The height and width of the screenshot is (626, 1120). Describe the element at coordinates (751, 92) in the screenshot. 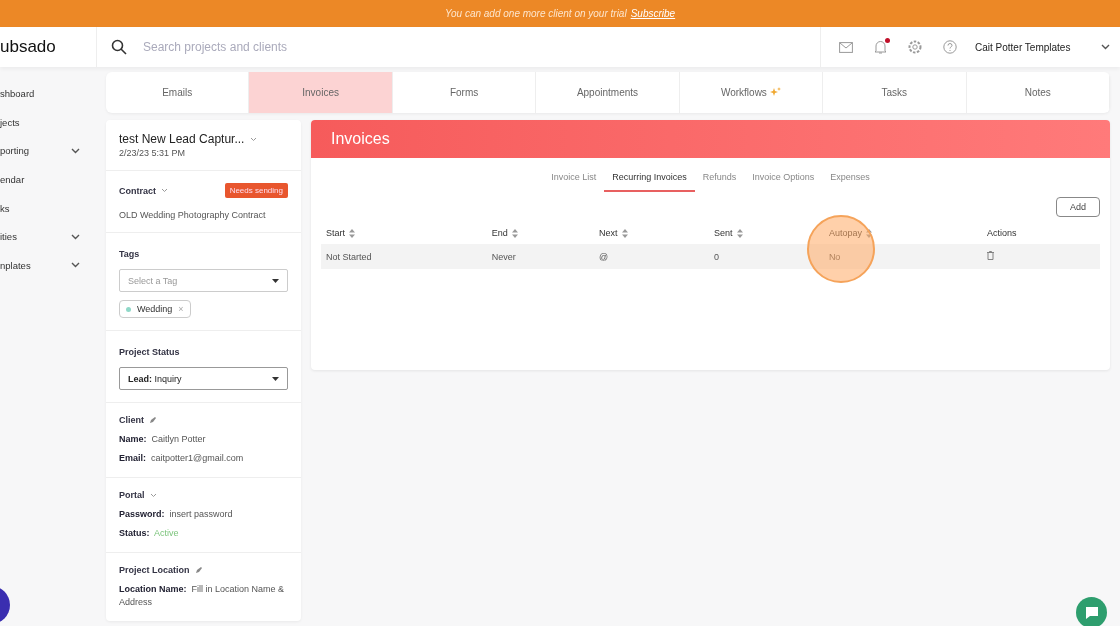

I see `tab: Workflows` at that location.